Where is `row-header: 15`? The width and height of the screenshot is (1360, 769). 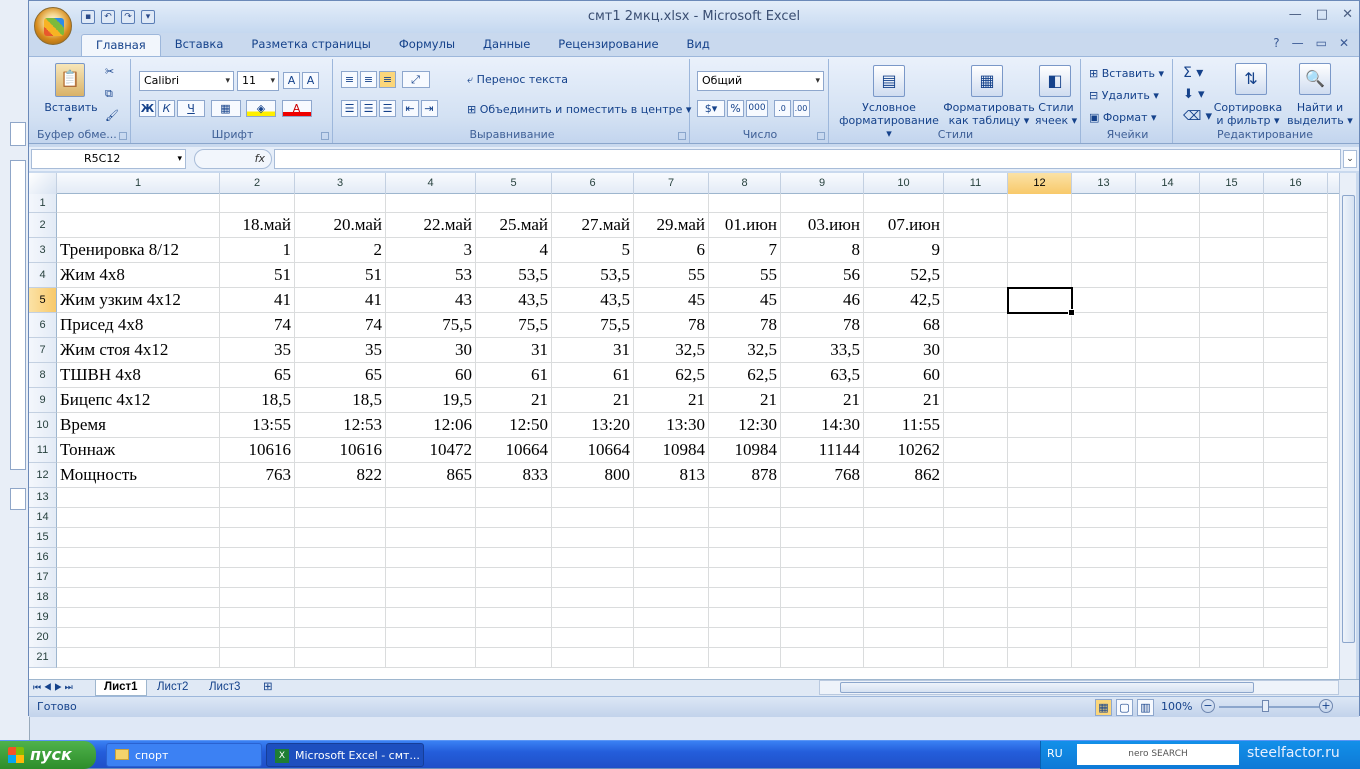 row-header: 15 is located at coordinates (43, 538).